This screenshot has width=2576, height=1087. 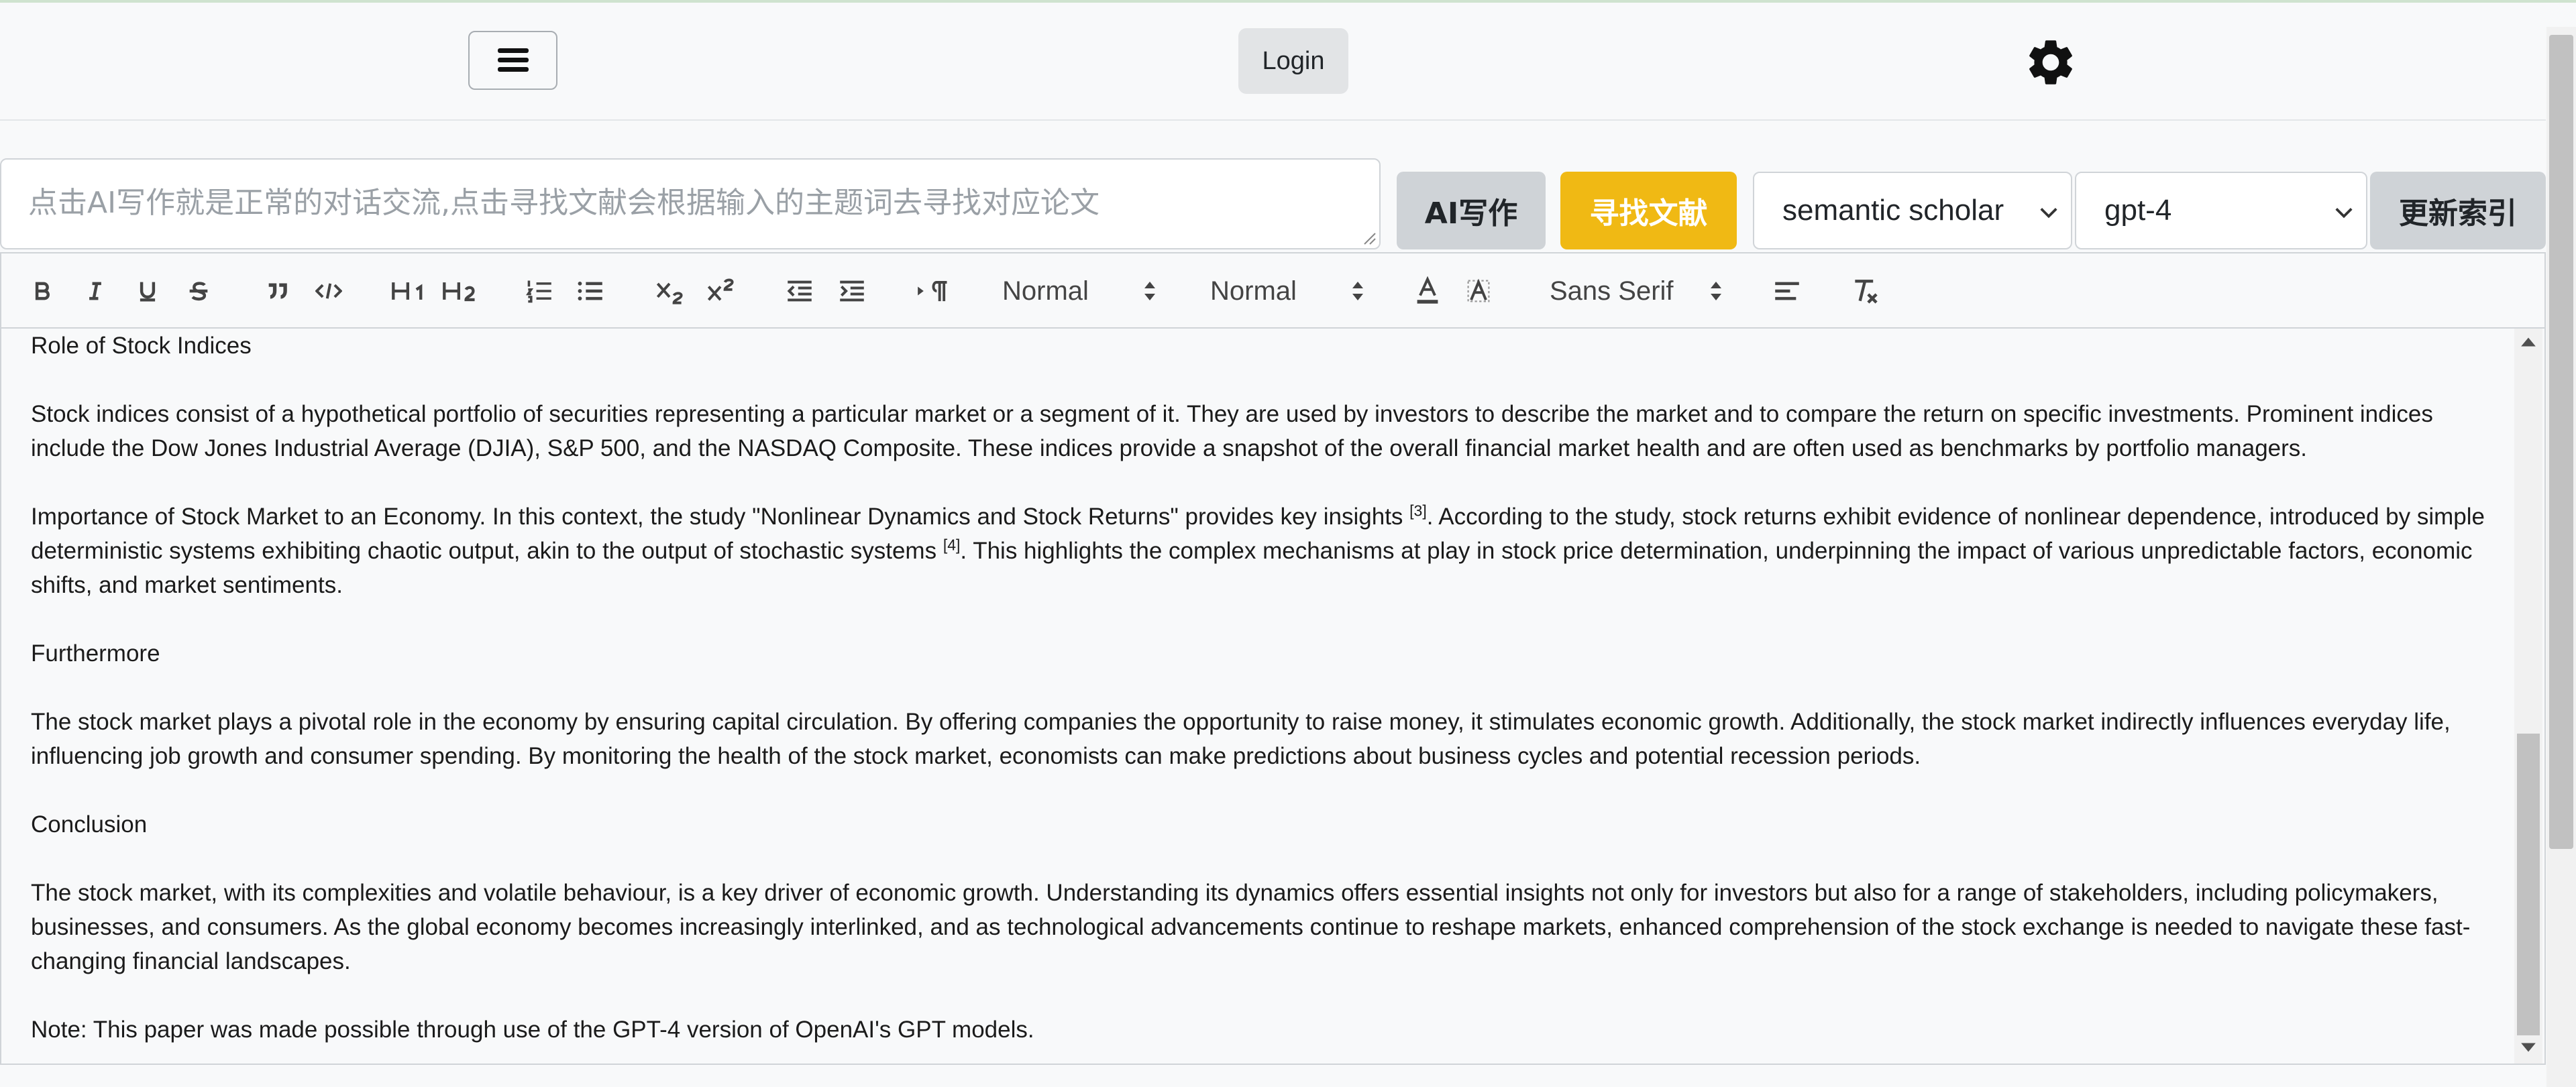 What do you see at coordinates (934, 291) in the screenshot?
I see `text-direction-icon` at bounding box center [934, 291].